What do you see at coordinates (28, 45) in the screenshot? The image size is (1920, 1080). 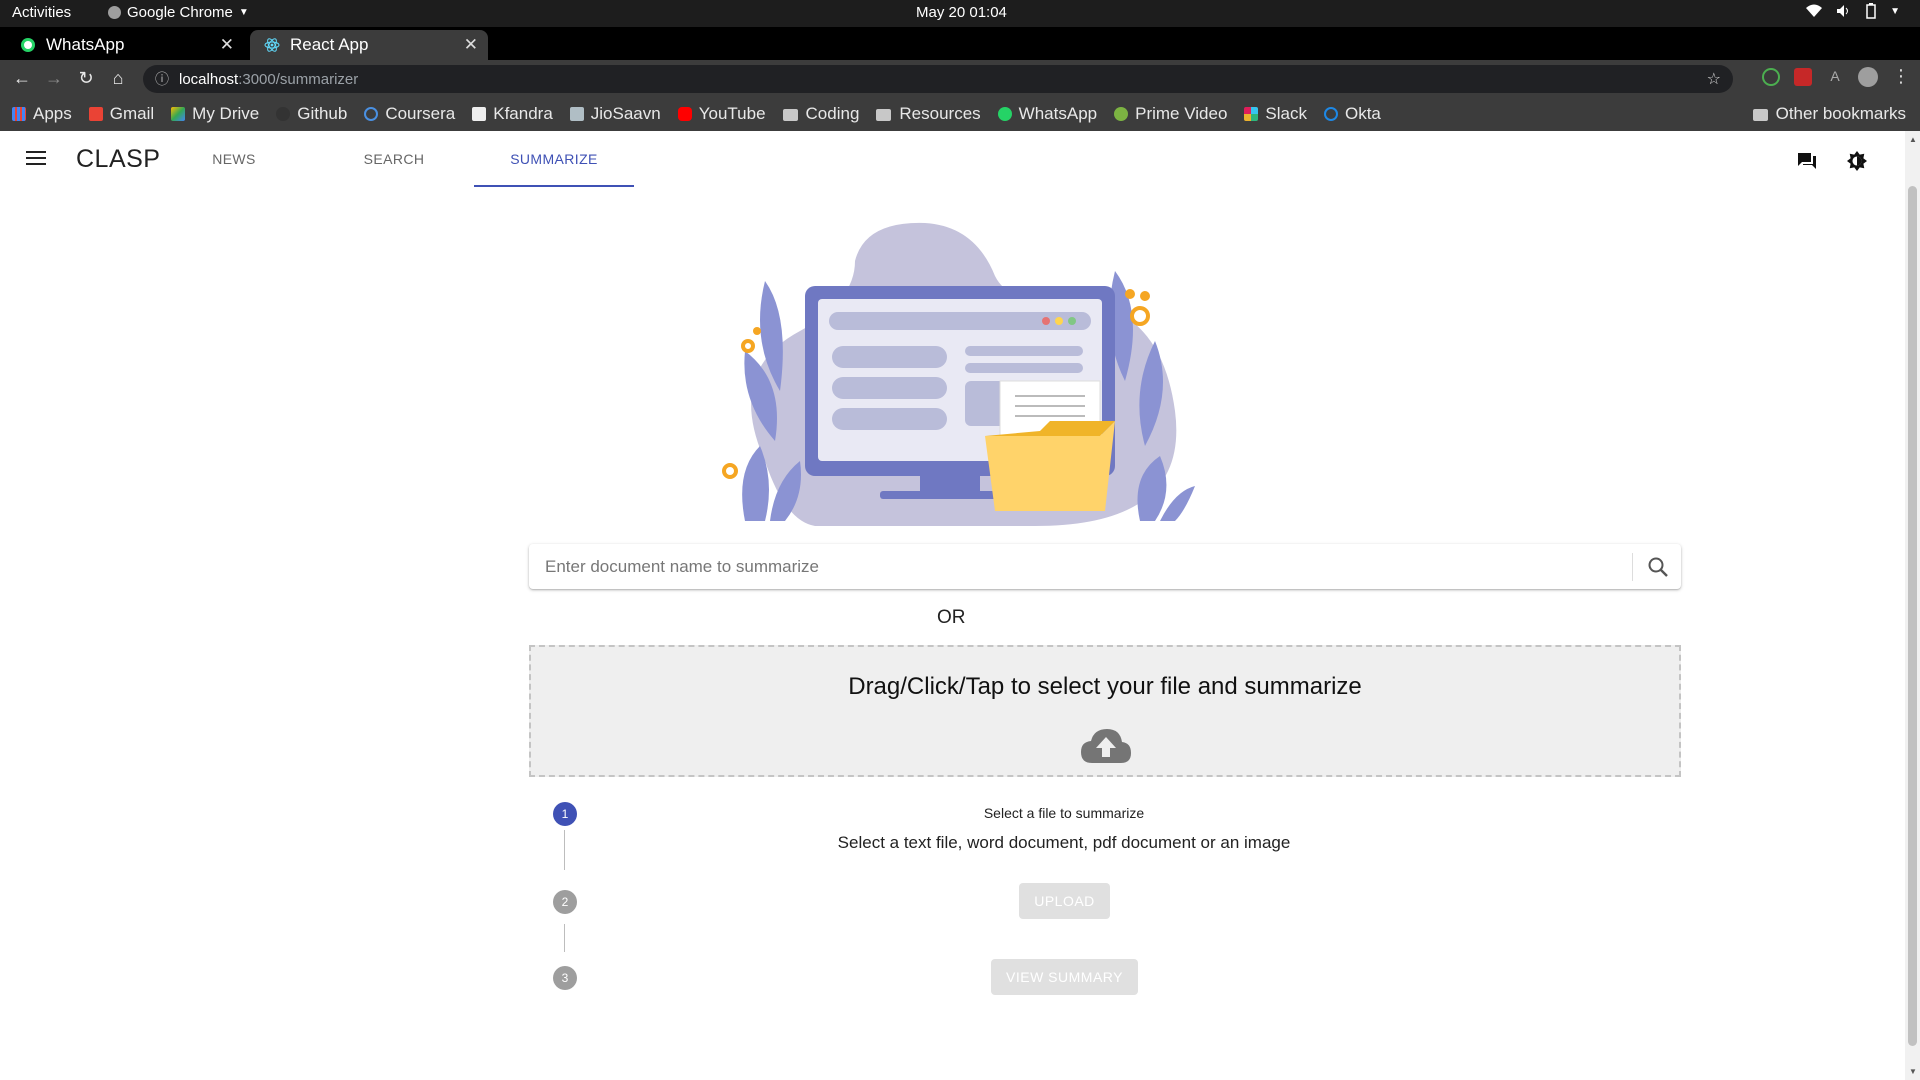 I see `whatsapp-icon` at bounding box center [28, 45].